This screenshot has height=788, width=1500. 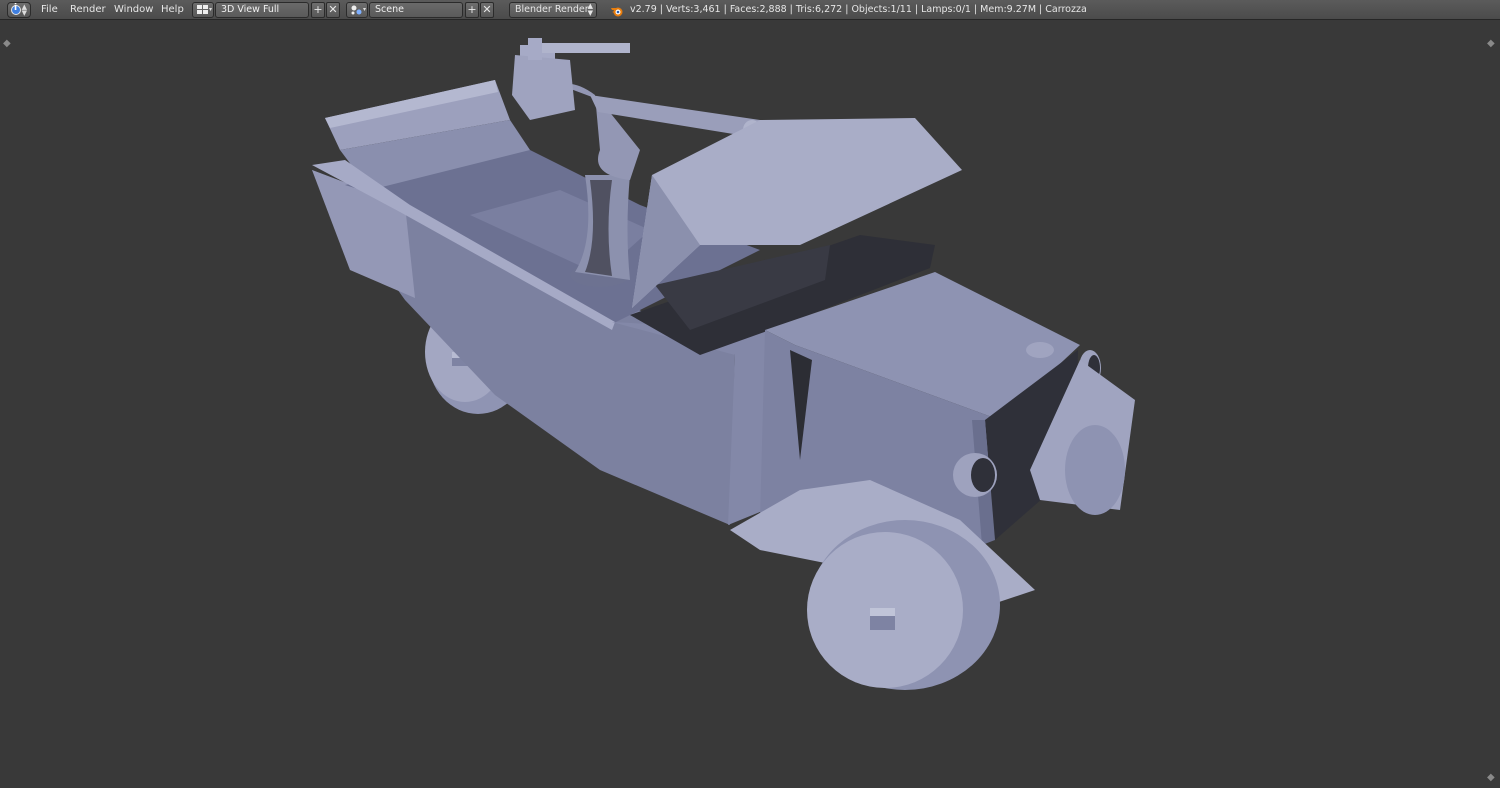 I want to click on menu-help: Help, so click(x=172, y=12).